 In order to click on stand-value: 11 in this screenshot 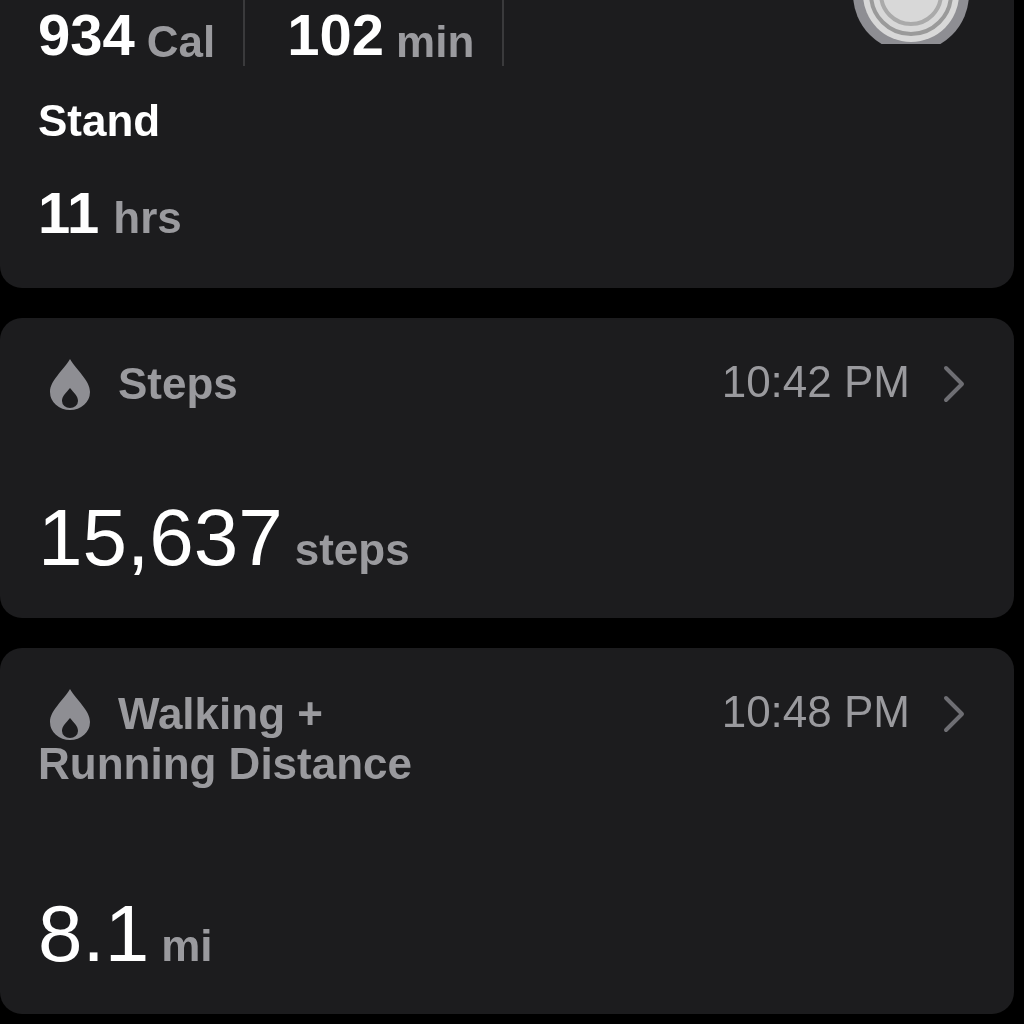, I will do `click(69, 213)`.